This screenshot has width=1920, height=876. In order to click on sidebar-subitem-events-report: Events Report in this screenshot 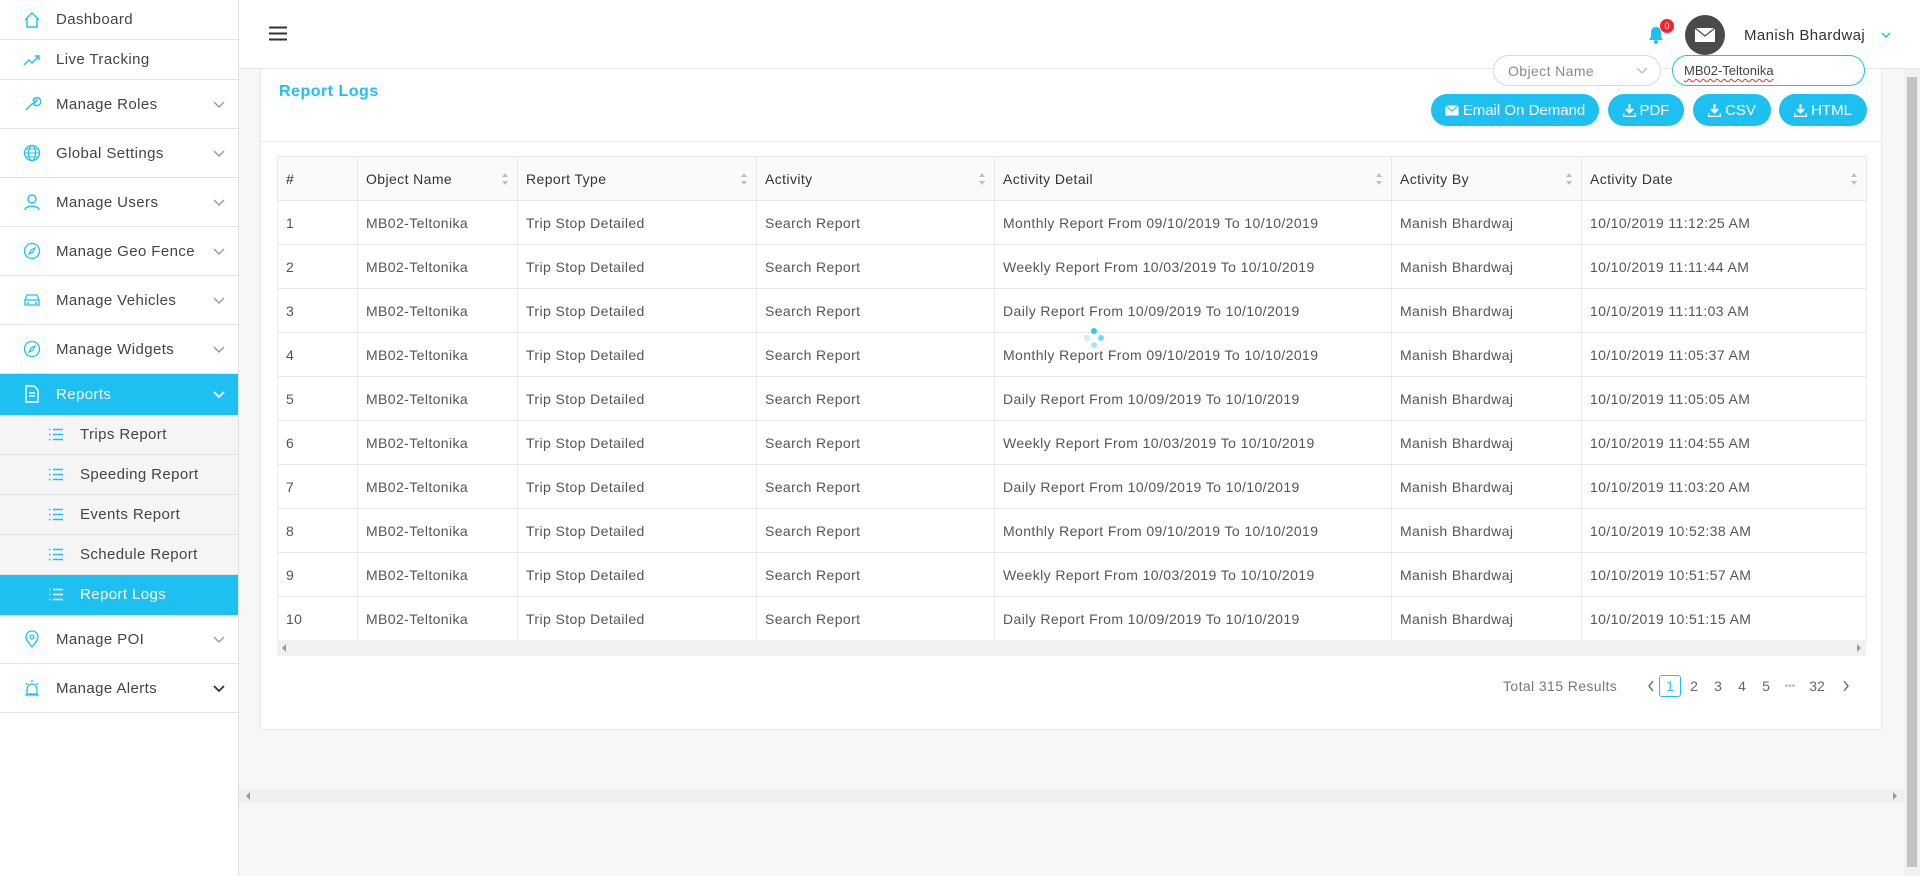, I will do `click(119, 515)`.